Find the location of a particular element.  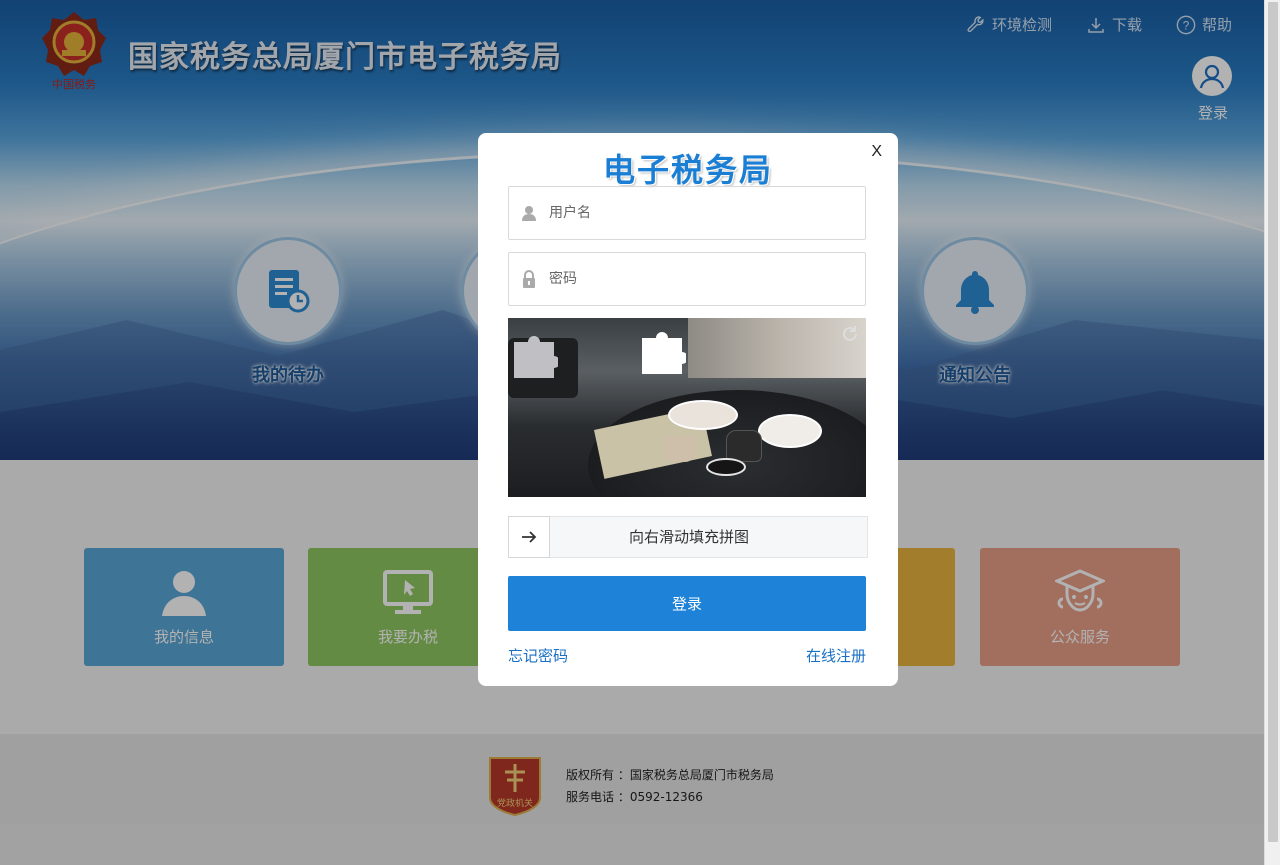

captcha-slider: 向右滑动填充拼图 is located at coordinates (688, 537).